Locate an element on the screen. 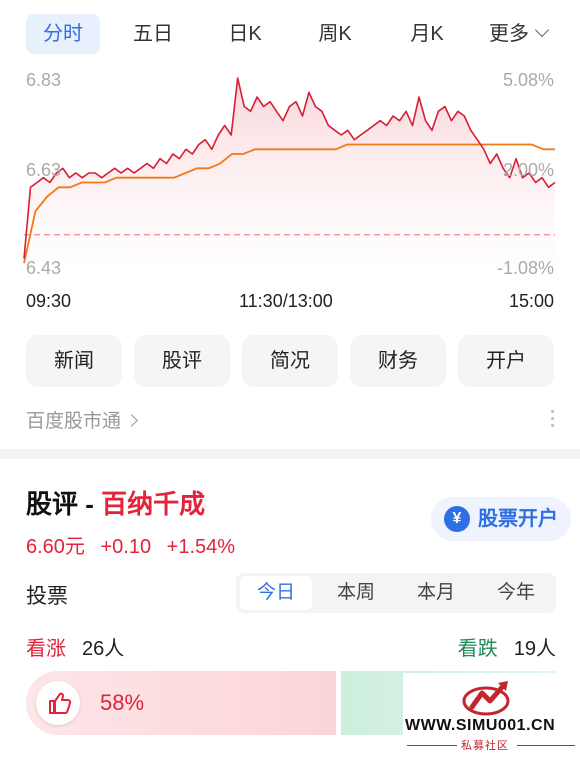 This screenshot has height=757, width=580. quick-nav: 新闻 股评 简况 财务 开户 is located at coordinates (290, 362).